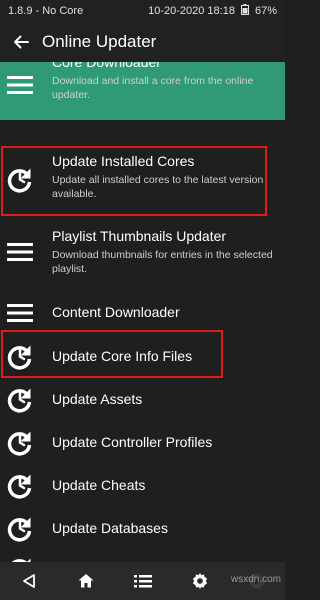 The image size is (320, 600). What do you see at coordinates (116, 312) in the screenshot?
I see `menu-item-label: Content Downloader` at bounding box center [116, 312].